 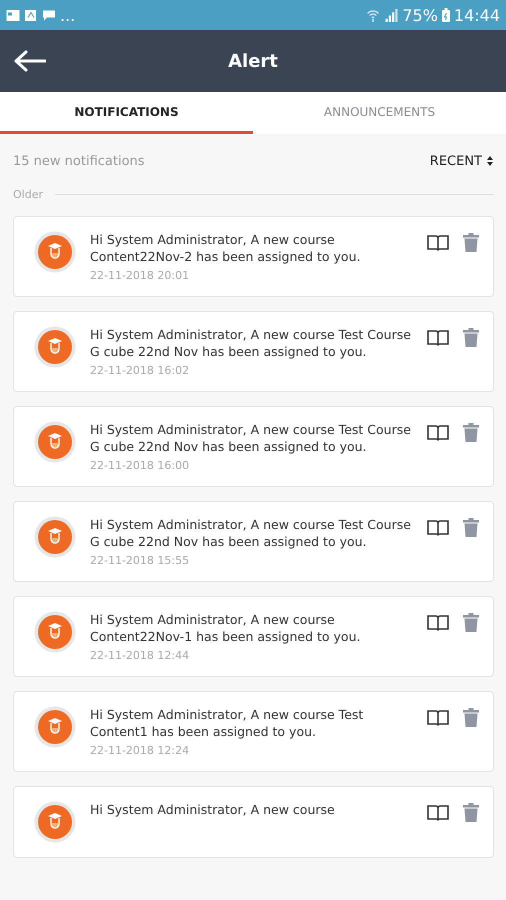 What do you see at coordinates (213, 809) in the screenshot?
I see `notification-message: Hi System Administrator, A new course` at bounding box center [213, 809].